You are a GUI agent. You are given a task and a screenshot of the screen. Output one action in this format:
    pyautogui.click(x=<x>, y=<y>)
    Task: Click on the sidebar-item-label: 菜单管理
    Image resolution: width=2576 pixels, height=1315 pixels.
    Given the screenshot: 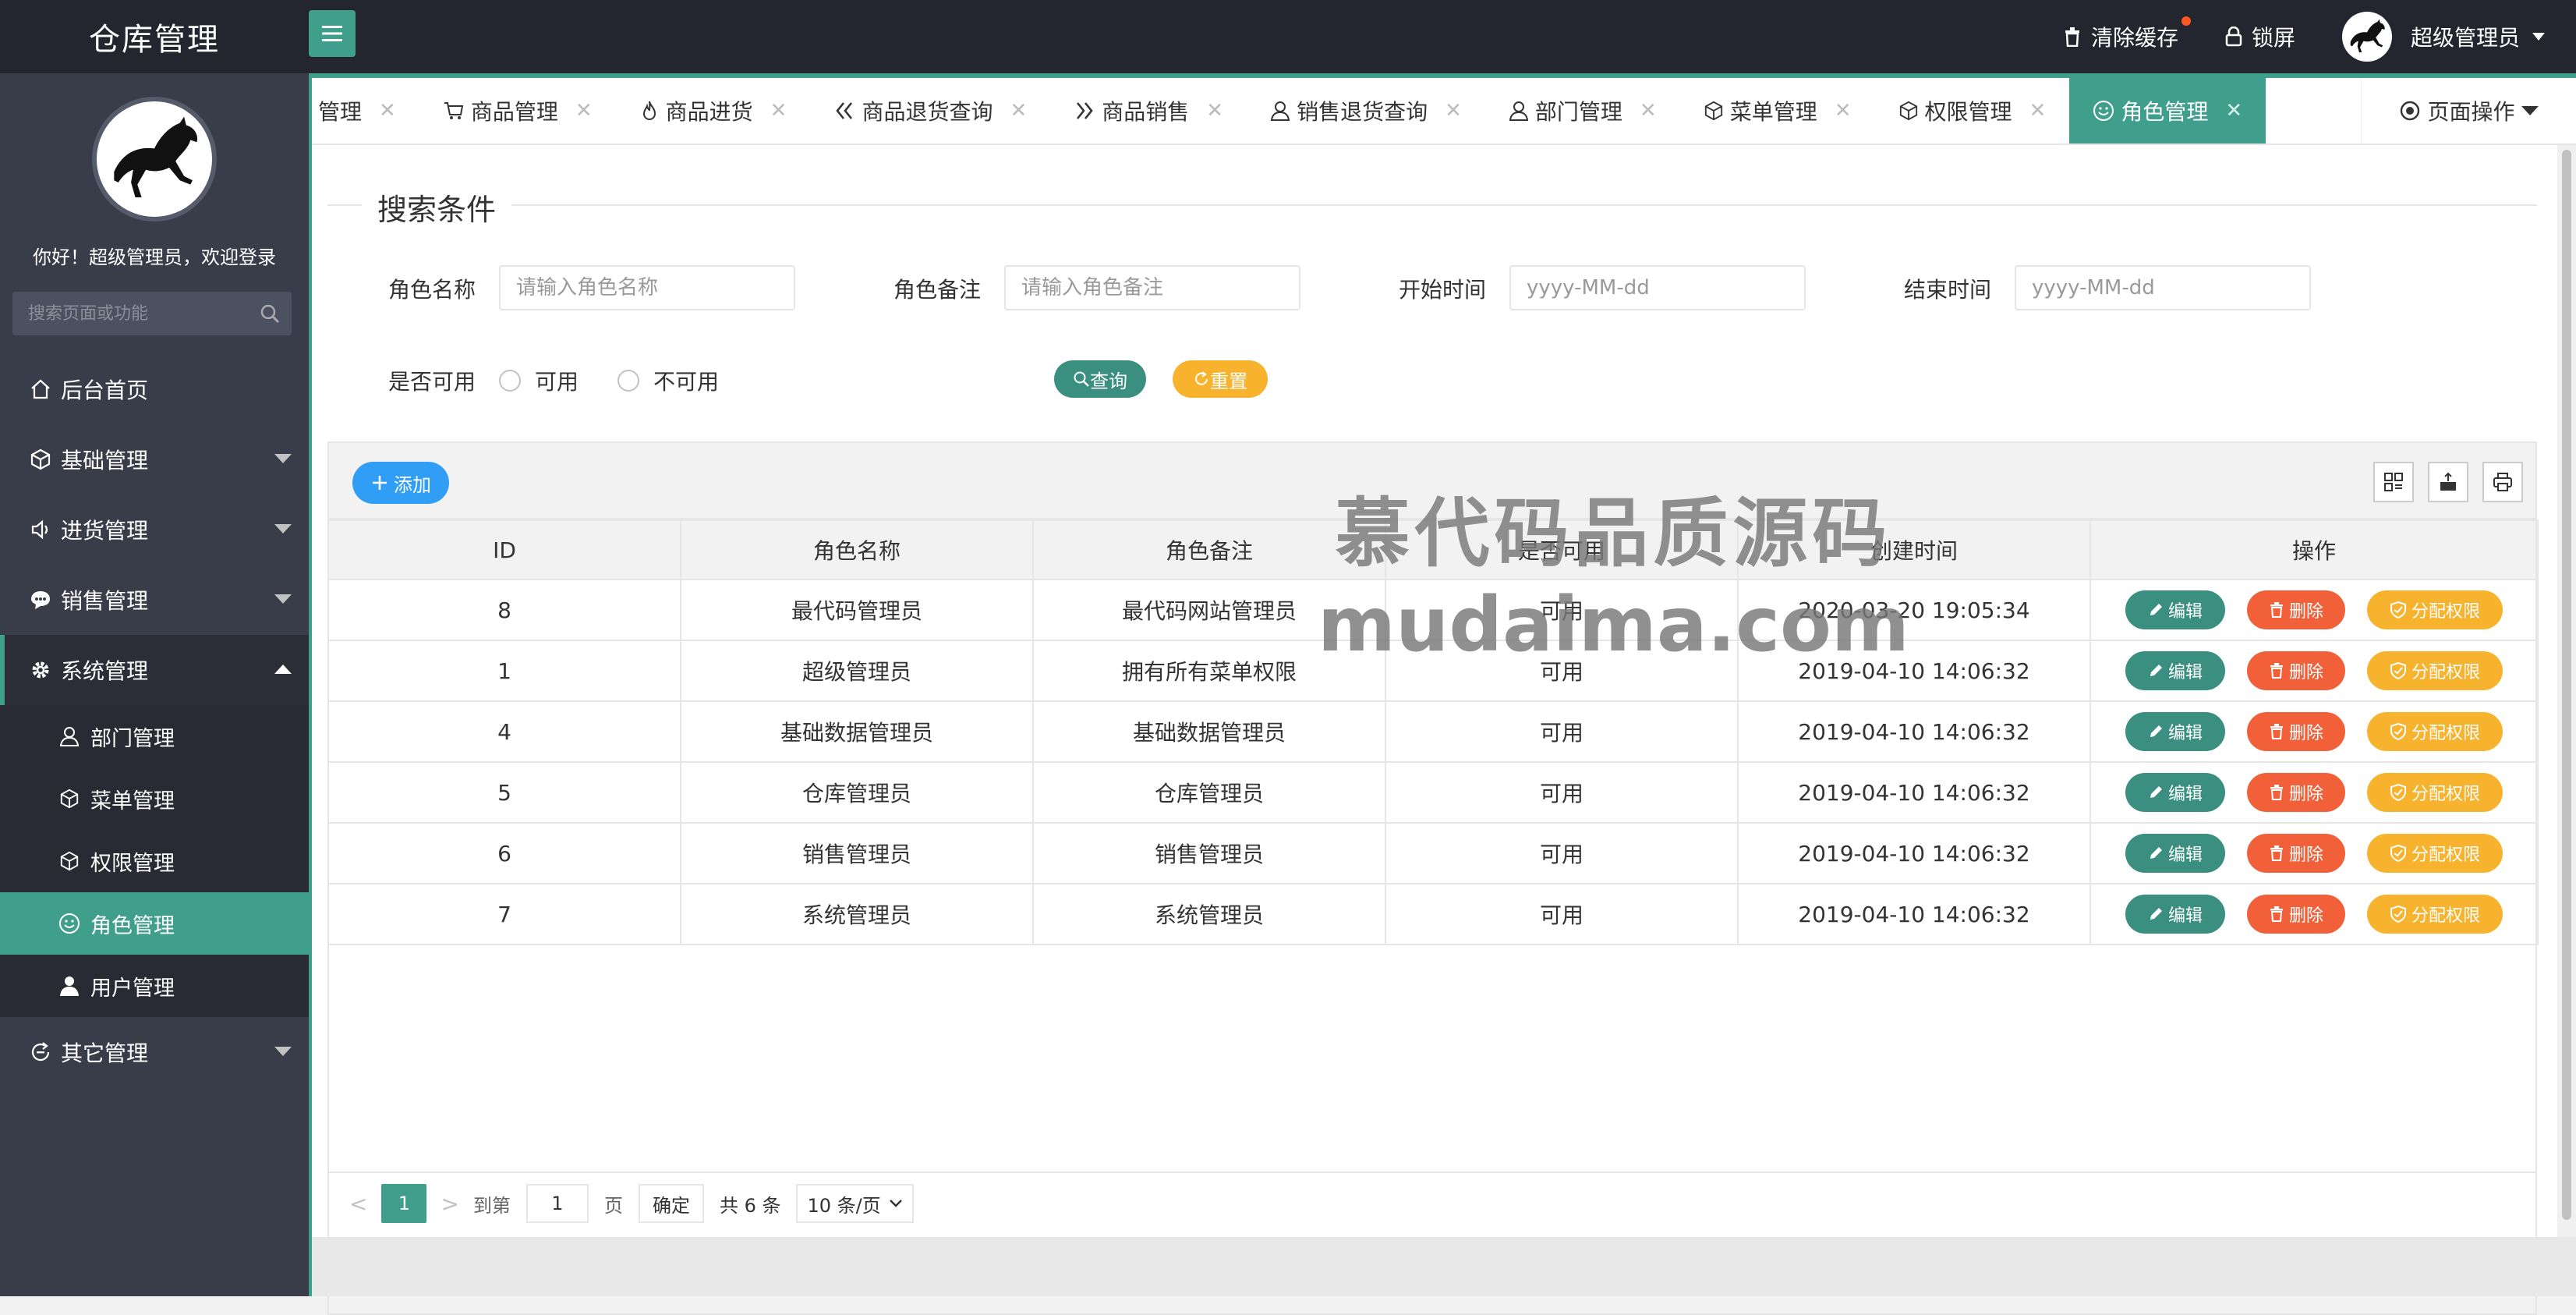 What is the action you would take?
    pyautogui.click(x=132, y=801)
    